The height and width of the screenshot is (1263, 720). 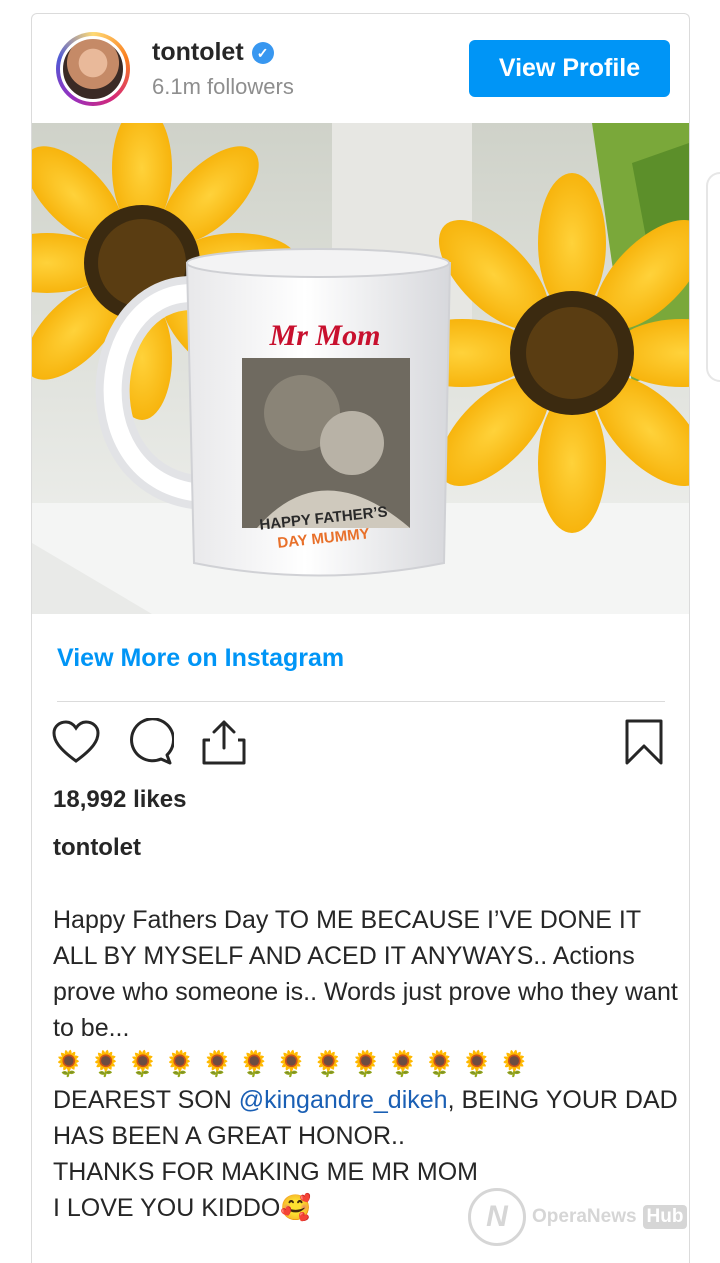 I want to click on operanews-watermark: N OperaNews Hub, so click(x=578, y=1217).